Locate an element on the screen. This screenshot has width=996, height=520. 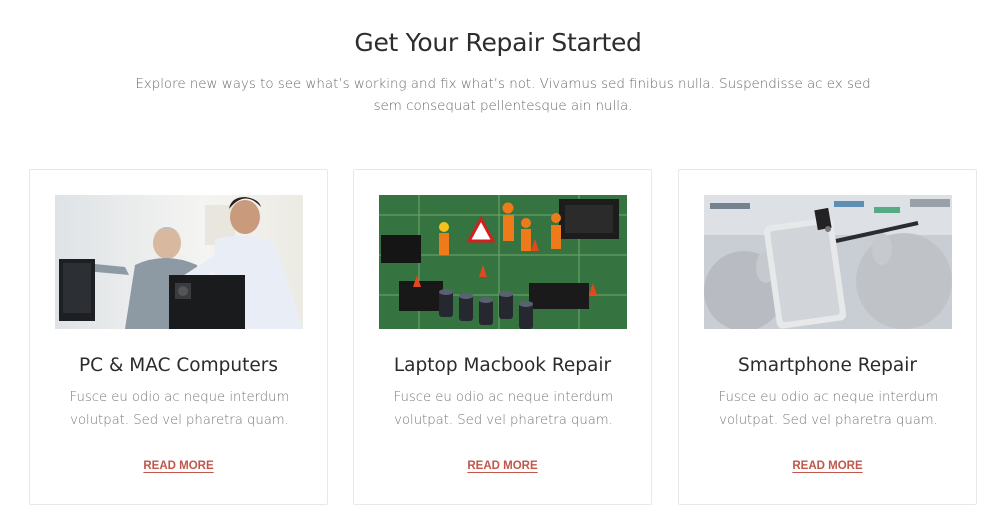
card-title: Smartphone Repair is located at coordinates (827, 365).